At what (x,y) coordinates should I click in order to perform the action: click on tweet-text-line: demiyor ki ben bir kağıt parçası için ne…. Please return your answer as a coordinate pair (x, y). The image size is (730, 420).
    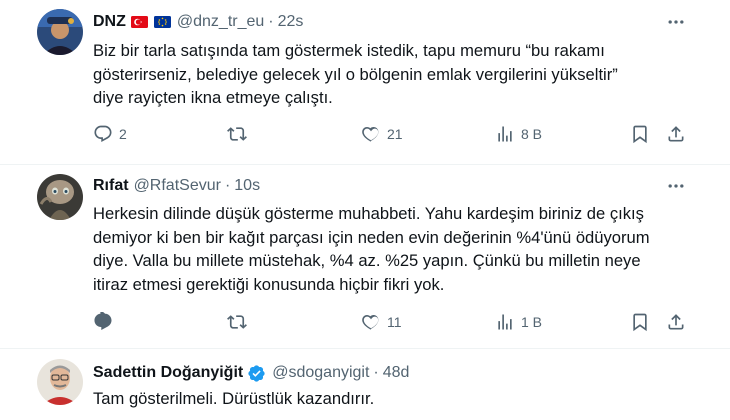
    Looking at the image, I should click on (371, 237).